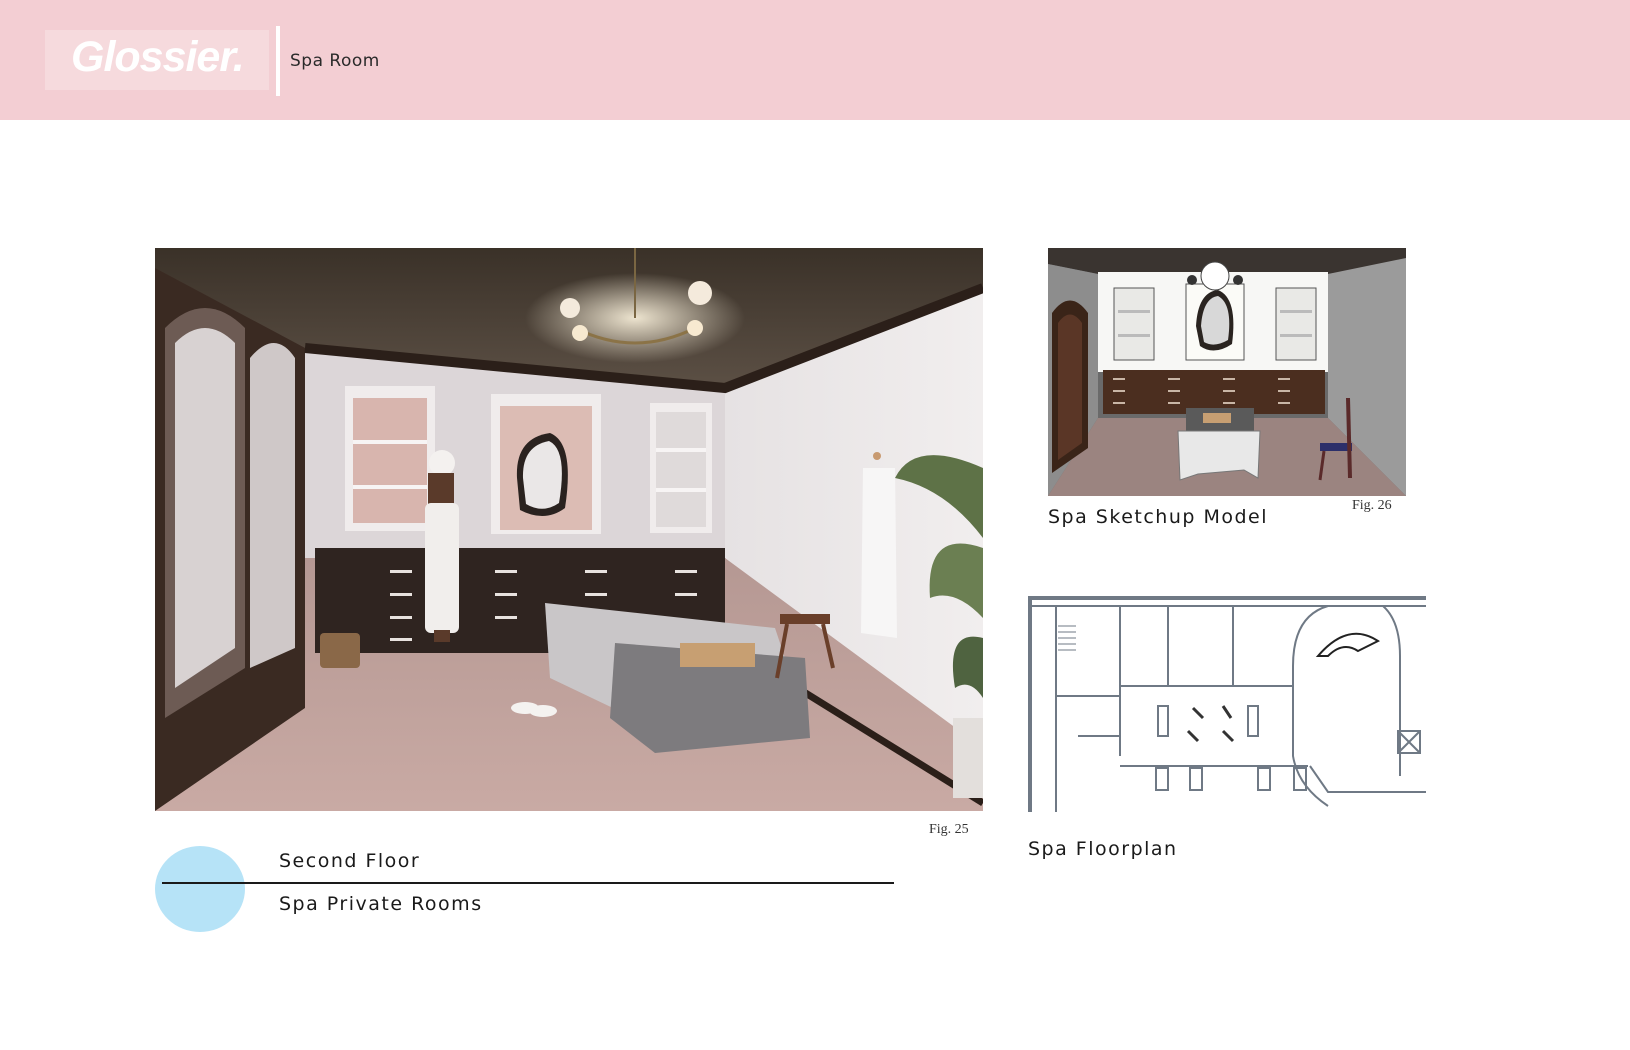 This screenshot has width=1630, height=1050. I want to click on page-header: Glossier. Spa Room, so click(815, 60).